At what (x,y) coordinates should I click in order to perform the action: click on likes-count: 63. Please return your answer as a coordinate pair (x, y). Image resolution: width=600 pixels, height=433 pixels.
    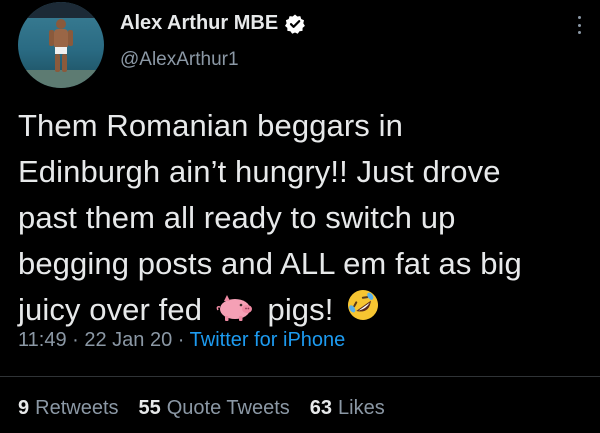
    Looking at the image, I should click on (321, 408).